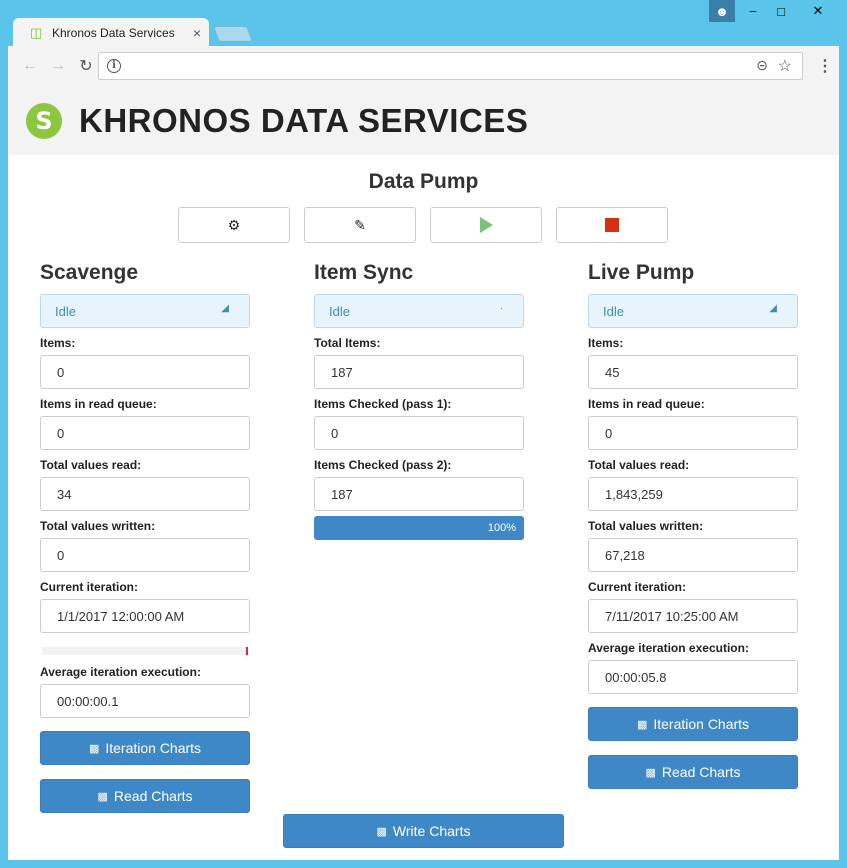 This screenshot has width=847, height=868. I want to click on total-items-field: 187, so click(419, 372).